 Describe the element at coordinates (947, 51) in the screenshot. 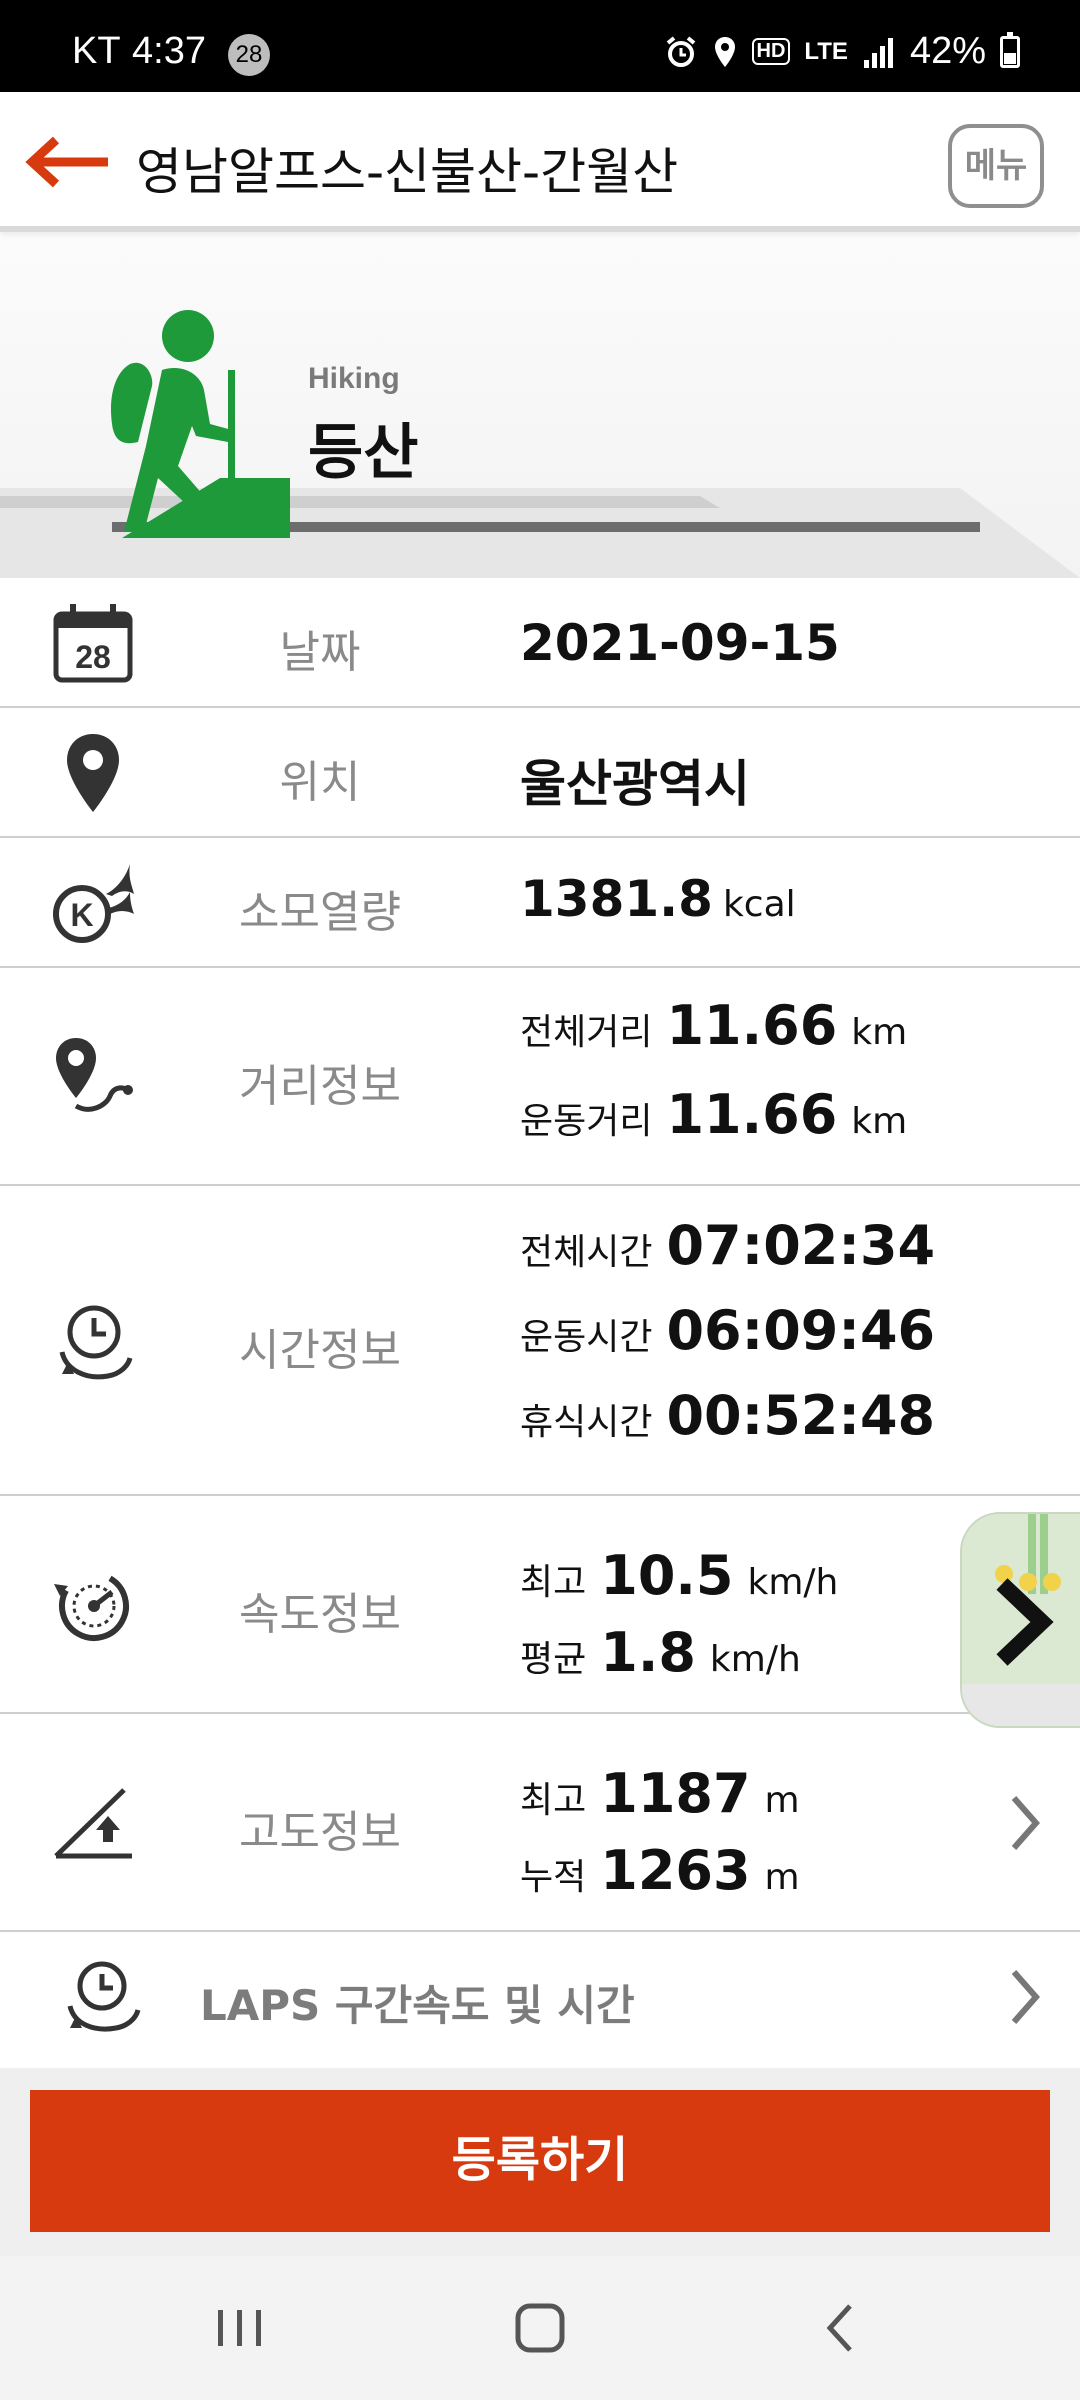

I see `battery-percentage: 42%` at that location.